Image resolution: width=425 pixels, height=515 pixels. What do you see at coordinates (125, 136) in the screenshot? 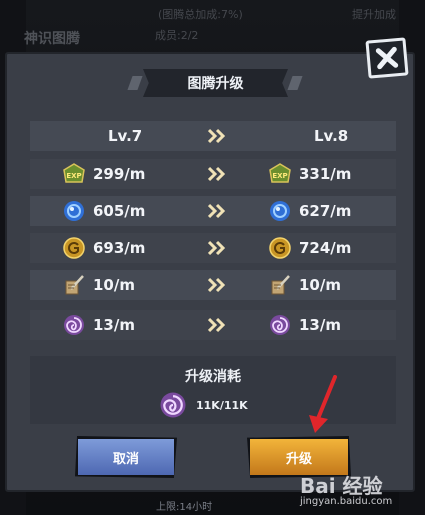
I see `current-level: Lv.7` at bounding box center [125, 136].